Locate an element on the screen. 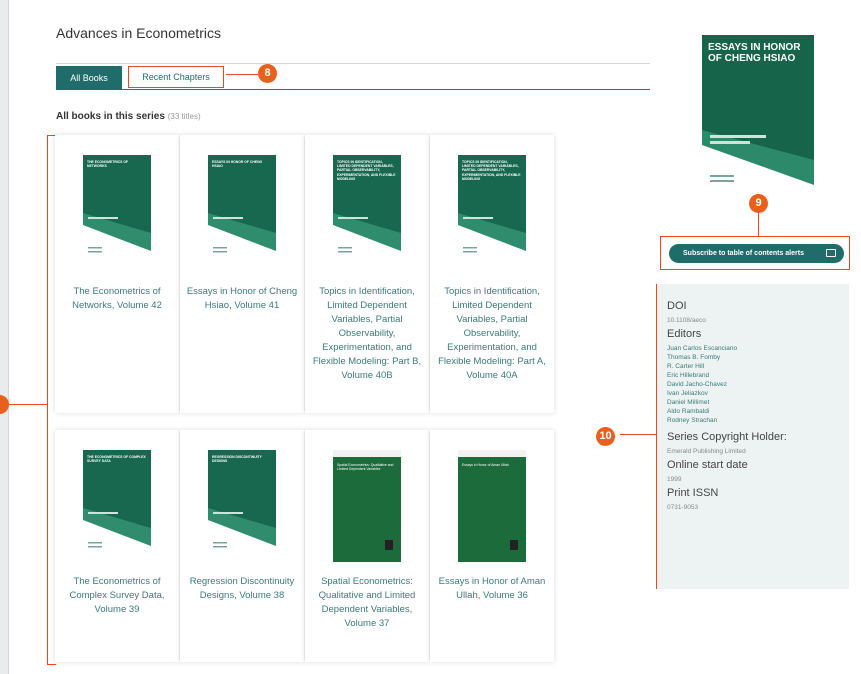 The width and height of the screenshot is (861, 674). start-date-value: 1999 is located at coordinates (674, 479).